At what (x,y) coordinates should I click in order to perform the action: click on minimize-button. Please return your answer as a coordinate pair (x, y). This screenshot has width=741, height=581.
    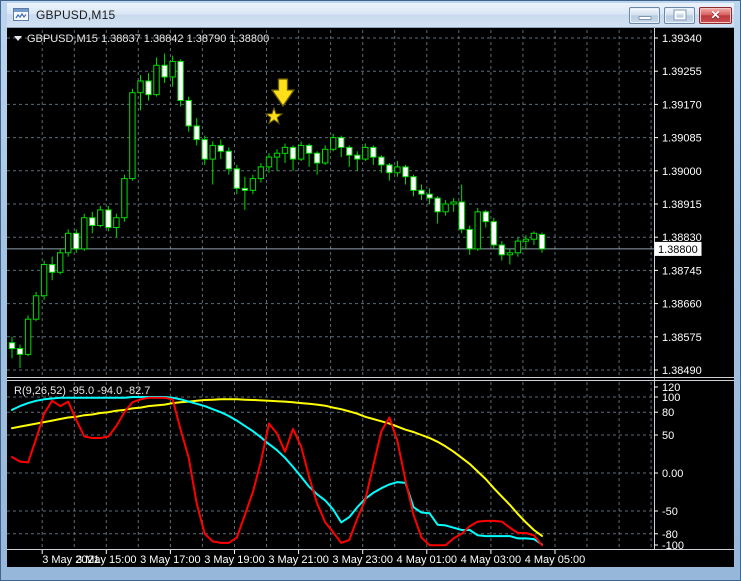
    Looking at the image, I should click on (644, 15).